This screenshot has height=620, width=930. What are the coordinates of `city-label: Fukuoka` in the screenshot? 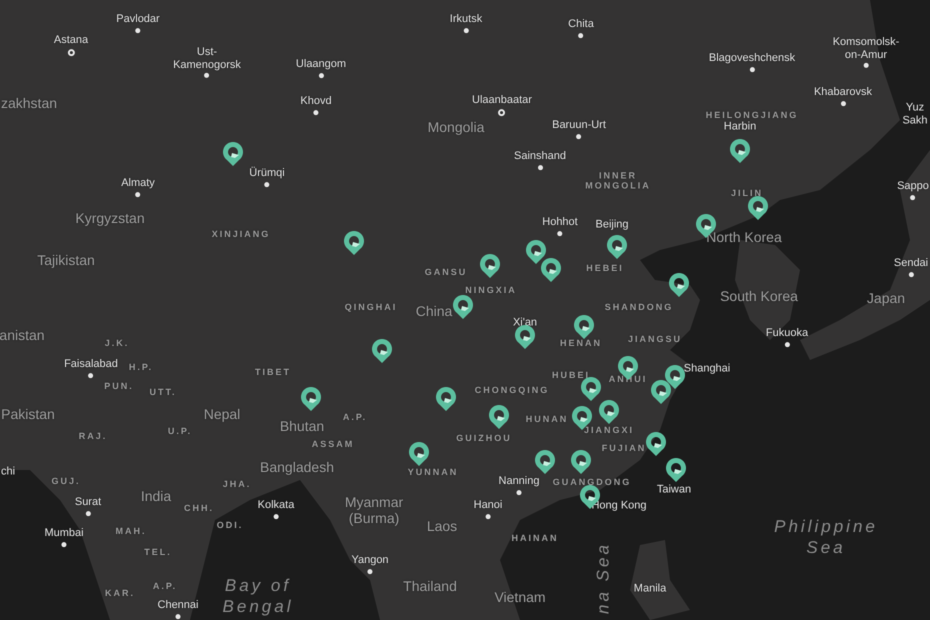 It's located at (787, 333).